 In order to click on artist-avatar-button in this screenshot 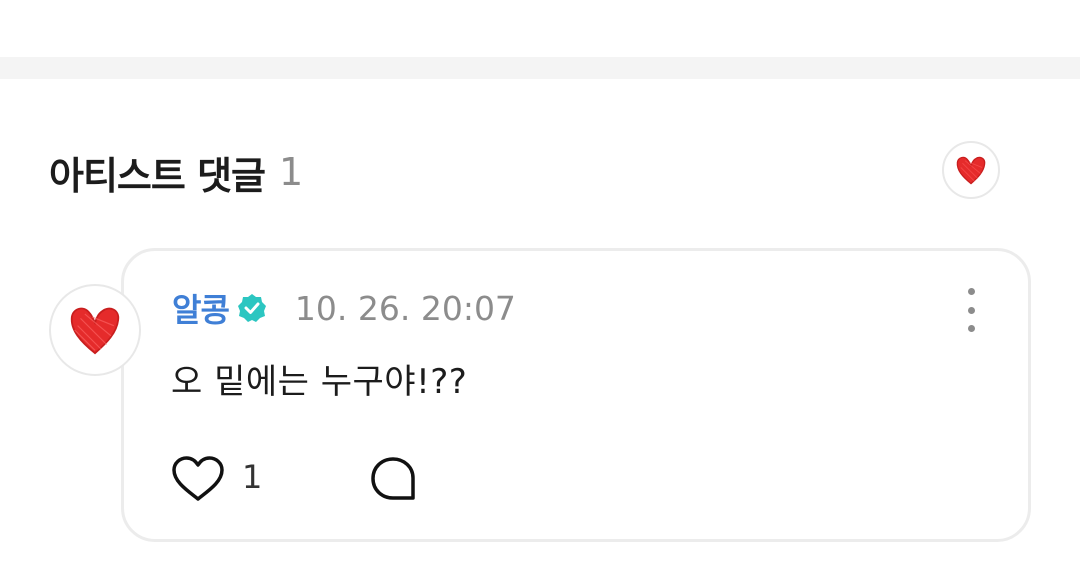, I will do `click(971, 170)`.